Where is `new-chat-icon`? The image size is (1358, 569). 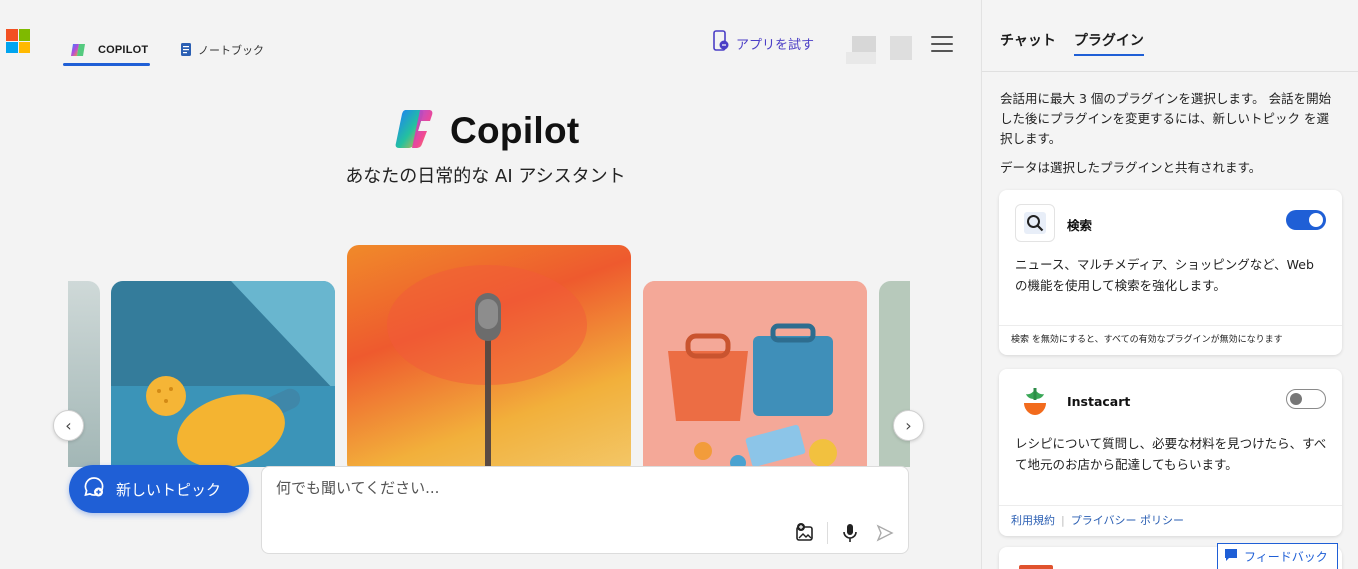 new-chat-icon is located at coordinates (94, 489).